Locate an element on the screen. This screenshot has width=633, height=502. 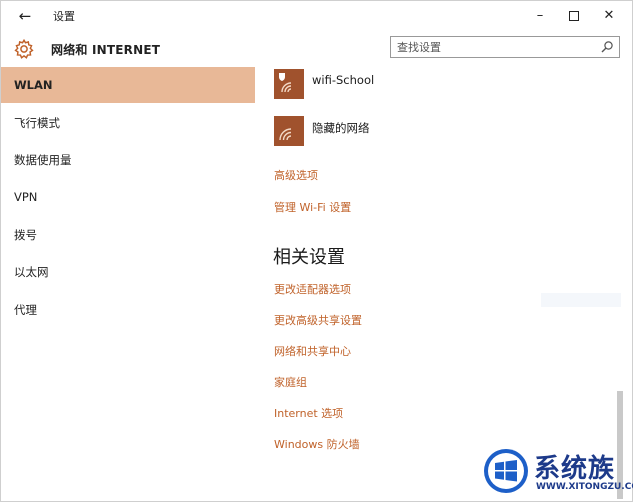
faint-overlay is located at coordinates (581, 300).